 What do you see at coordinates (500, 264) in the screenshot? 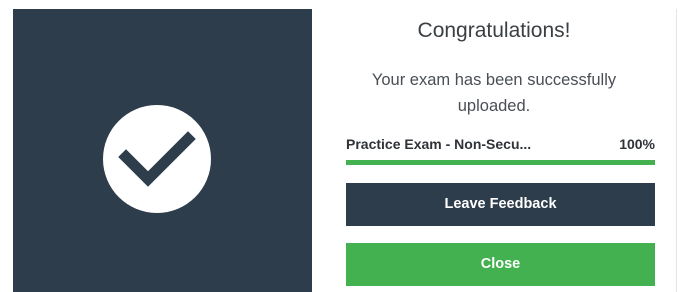
I see `close-button: Close` at bounding box center [500, 264].